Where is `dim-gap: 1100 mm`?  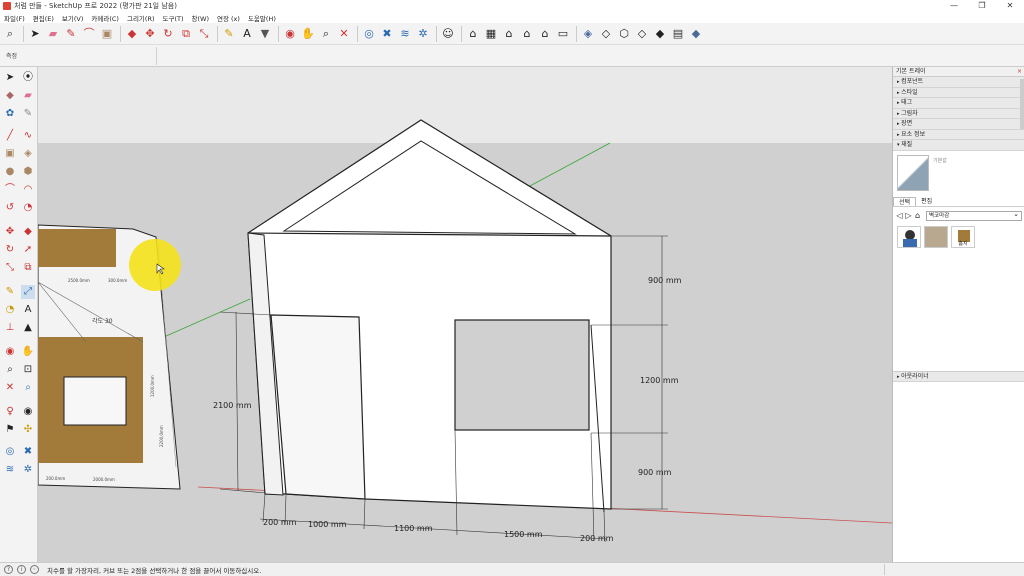
dim-gap: 1100 mm is located at coordinates (413, 528).